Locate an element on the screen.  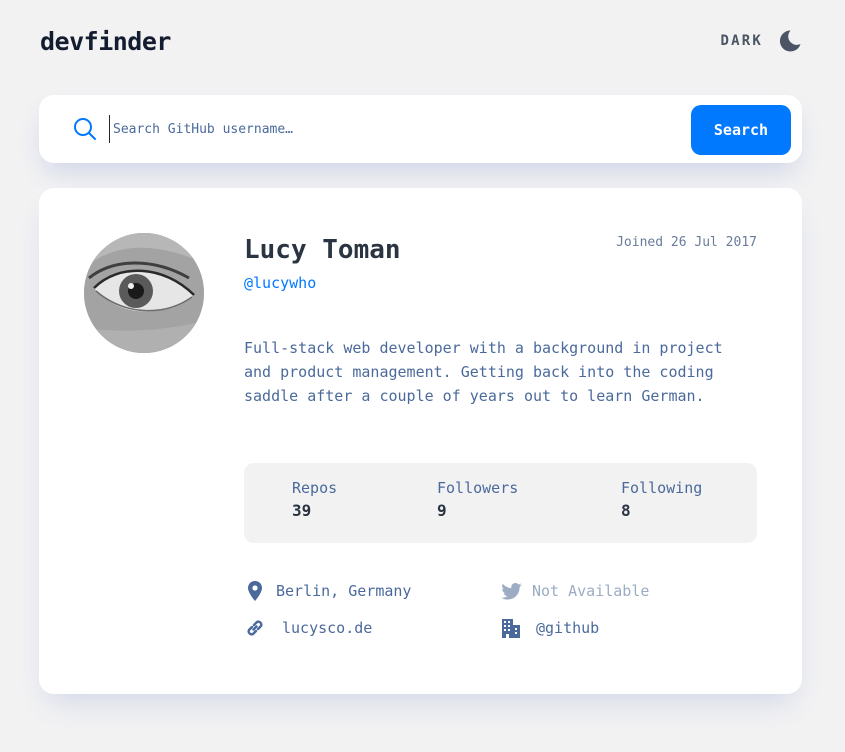
building-icon is located at coordinates (511, 628).